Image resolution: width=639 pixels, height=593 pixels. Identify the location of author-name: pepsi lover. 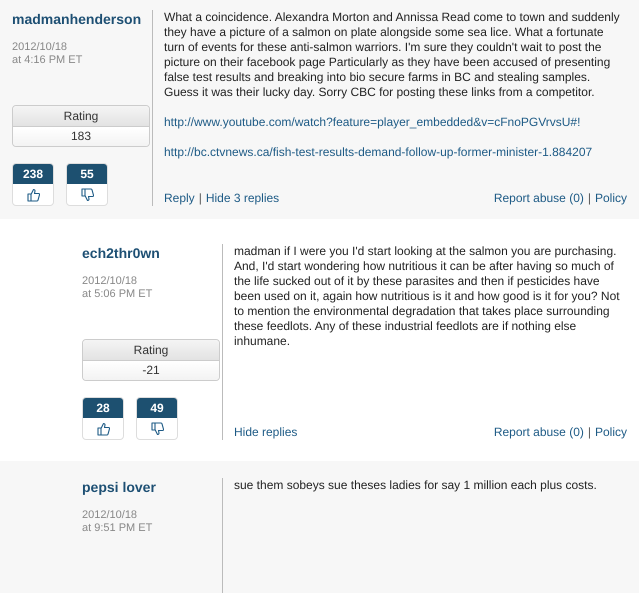
(147, 487).